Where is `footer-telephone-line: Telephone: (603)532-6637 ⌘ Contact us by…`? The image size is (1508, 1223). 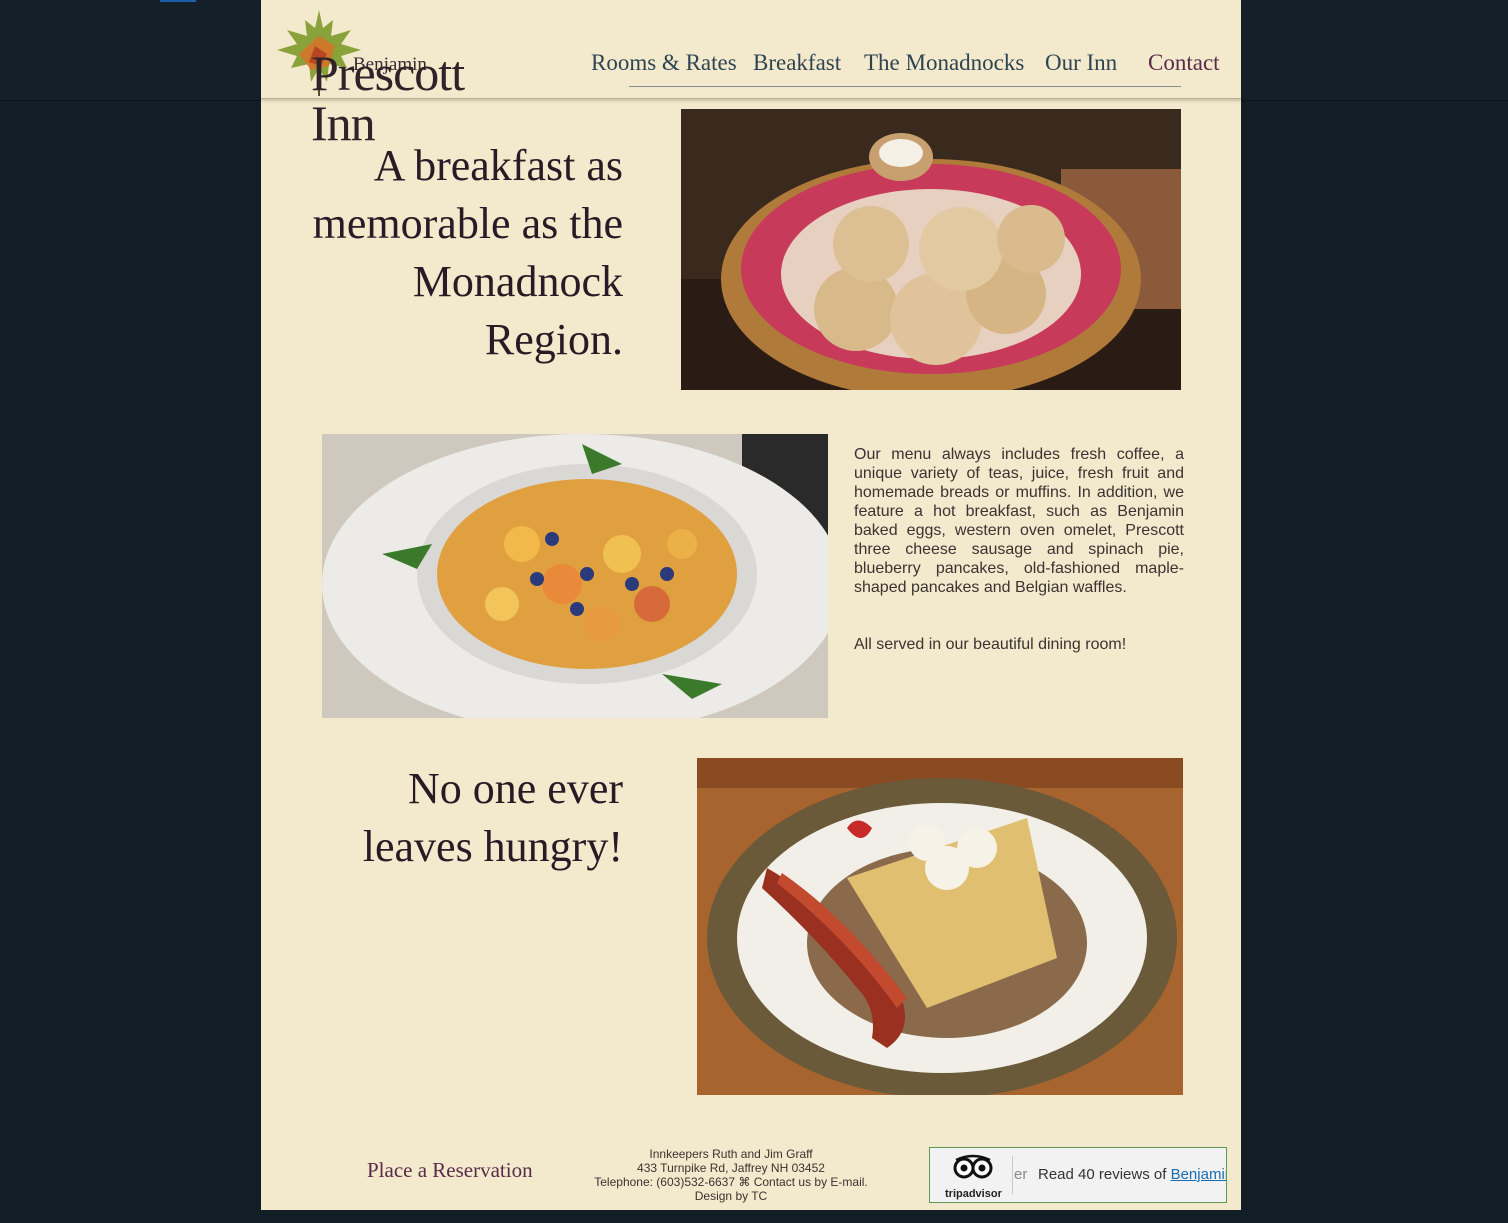 footer-telephone-line: Telephone: (603)532-6637 ⌘ Contact us by… is located at coordinates (731, 1182).